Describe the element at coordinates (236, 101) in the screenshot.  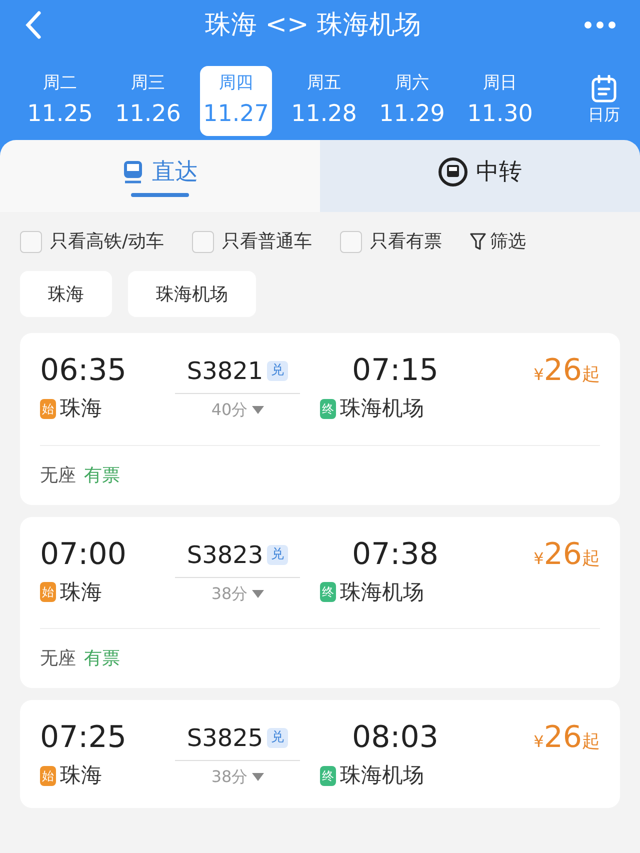
I see `date-tab: 周四 11.27` at that location.